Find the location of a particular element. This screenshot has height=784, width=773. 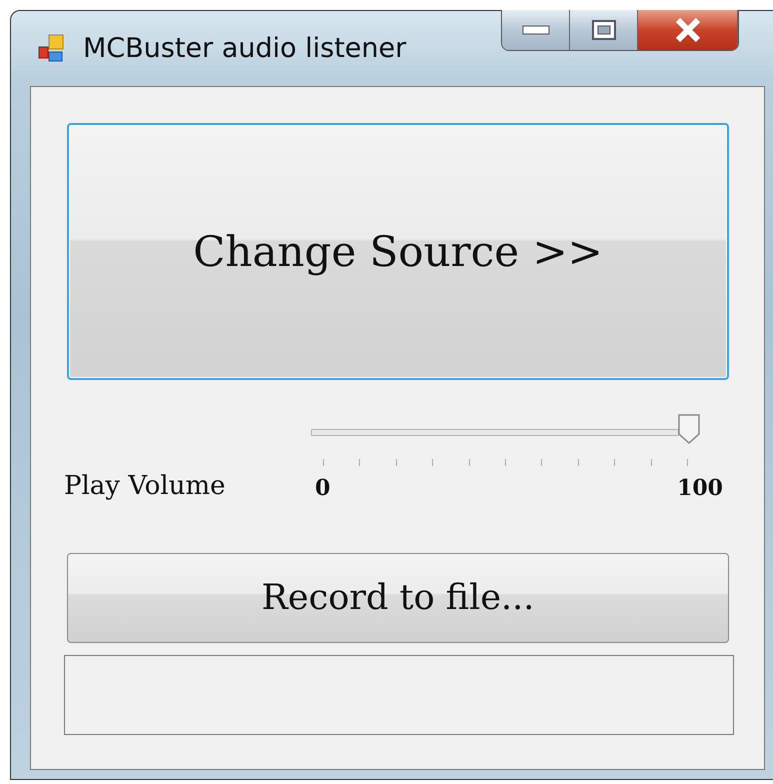

minimize-button is located at coordinates (536, 30).